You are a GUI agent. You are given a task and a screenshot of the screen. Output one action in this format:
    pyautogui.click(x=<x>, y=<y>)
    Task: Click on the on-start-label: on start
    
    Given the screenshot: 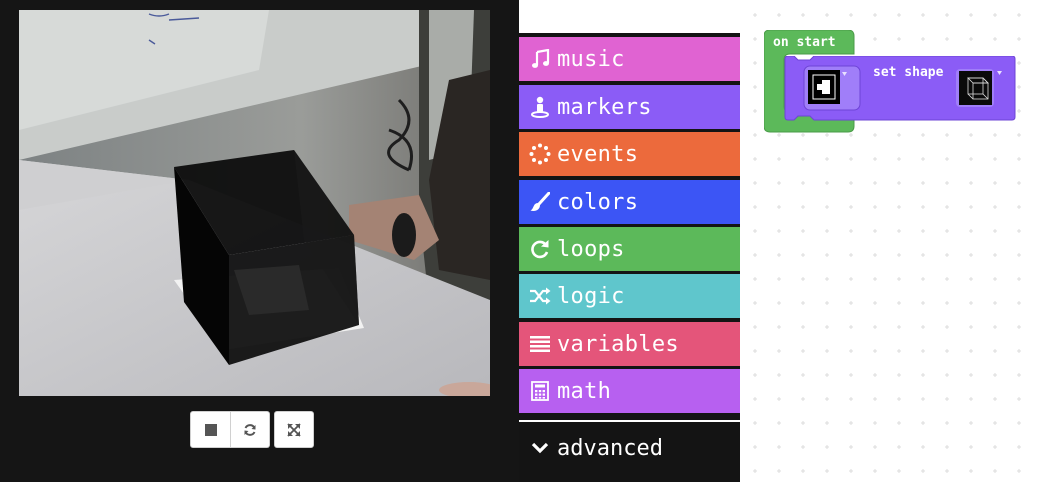 What is the action you would take?
    pyautogui.click(x=804, y=42)
    